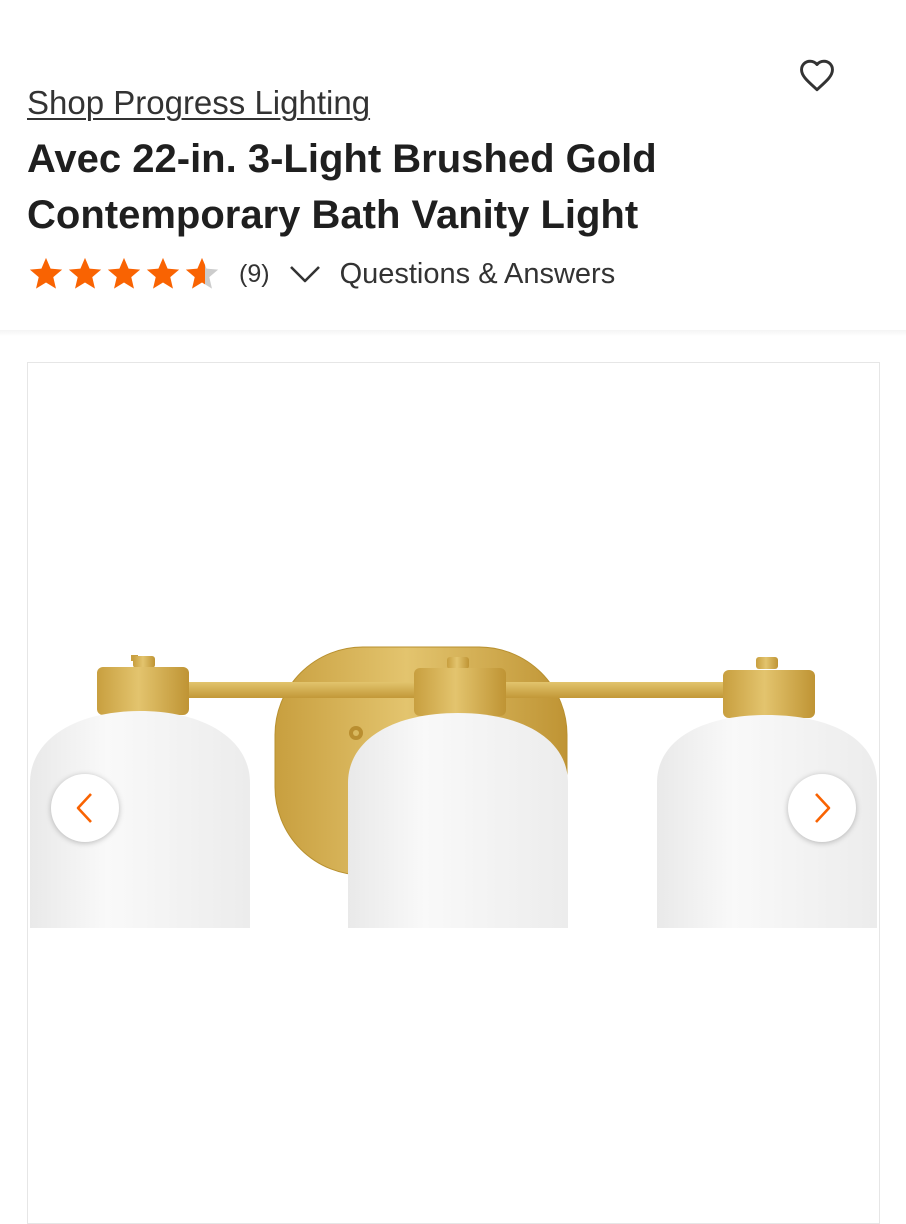  I want to click on gallery-prev-button, so click(85, 808).